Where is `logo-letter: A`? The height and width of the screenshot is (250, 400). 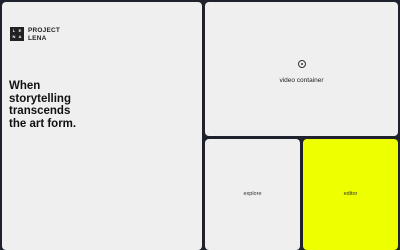 logo-letter: A is located at coordinates (20, 36).